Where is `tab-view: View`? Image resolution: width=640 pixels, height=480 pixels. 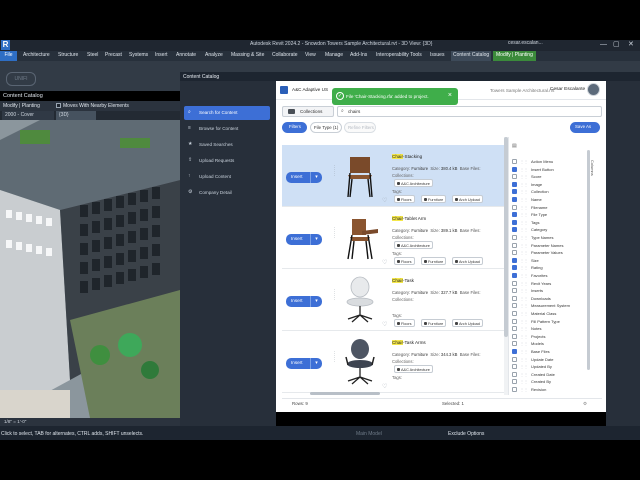 tab-view: View is located at coordinates (310, 55).